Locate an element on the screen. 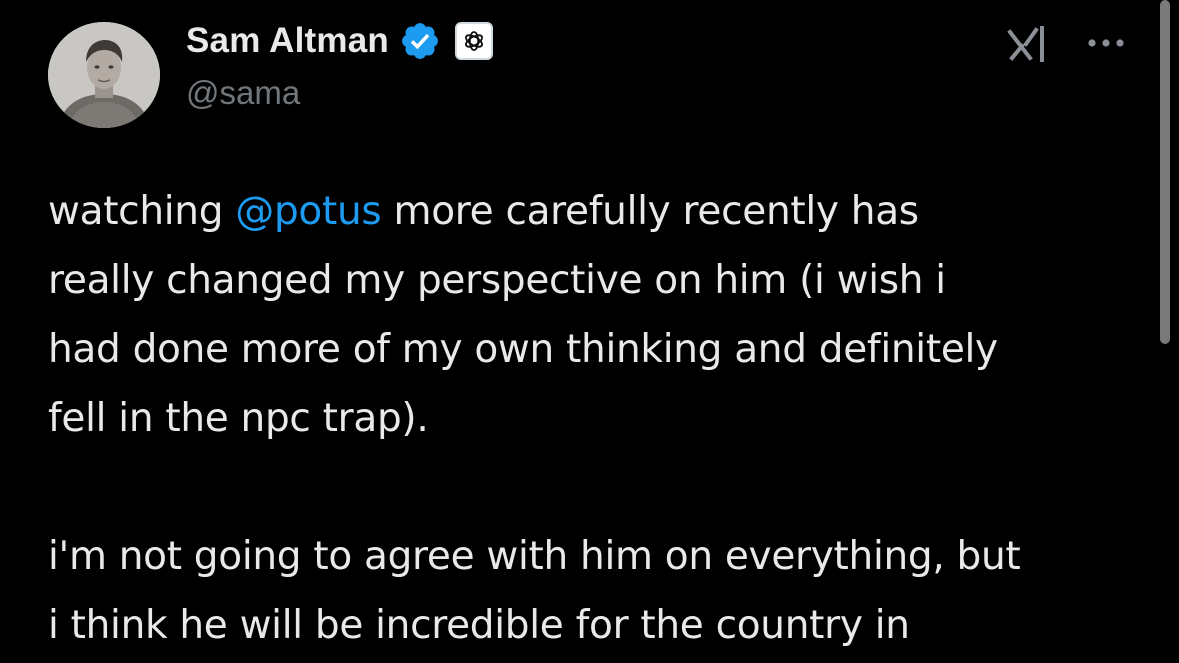  author-display-name: Sam Altman is located at coordinates (287, 41).